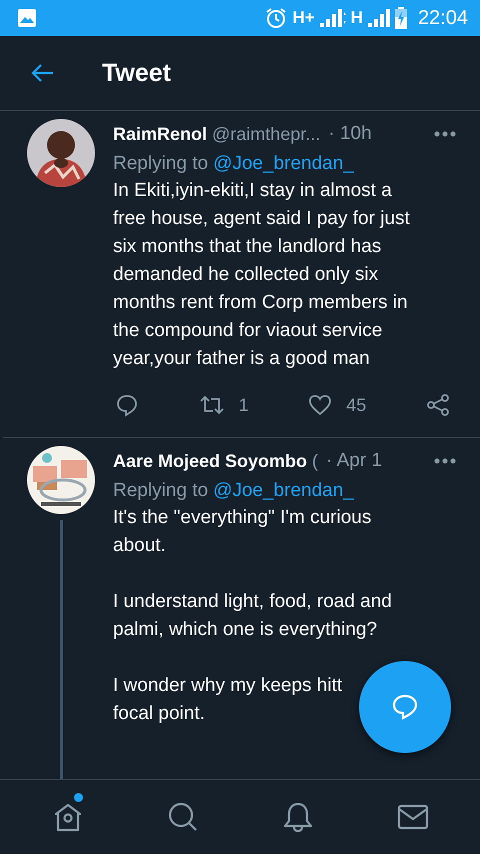 This screenshot has width=480, height=854. I want to click on display-name: RaimRenol, so click(160, 134).